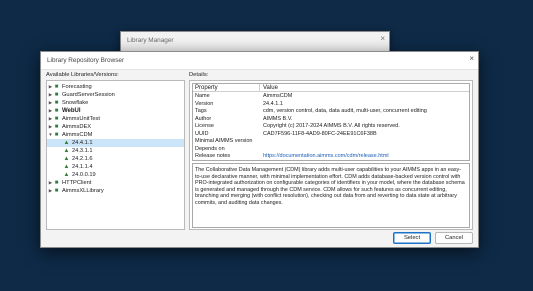 This screenshot has width=533, height=291. Describe the element at coordinates (115, 167) in the screenshot. I see `tree-version-item: ▲ 24.1.1.4` at that location.